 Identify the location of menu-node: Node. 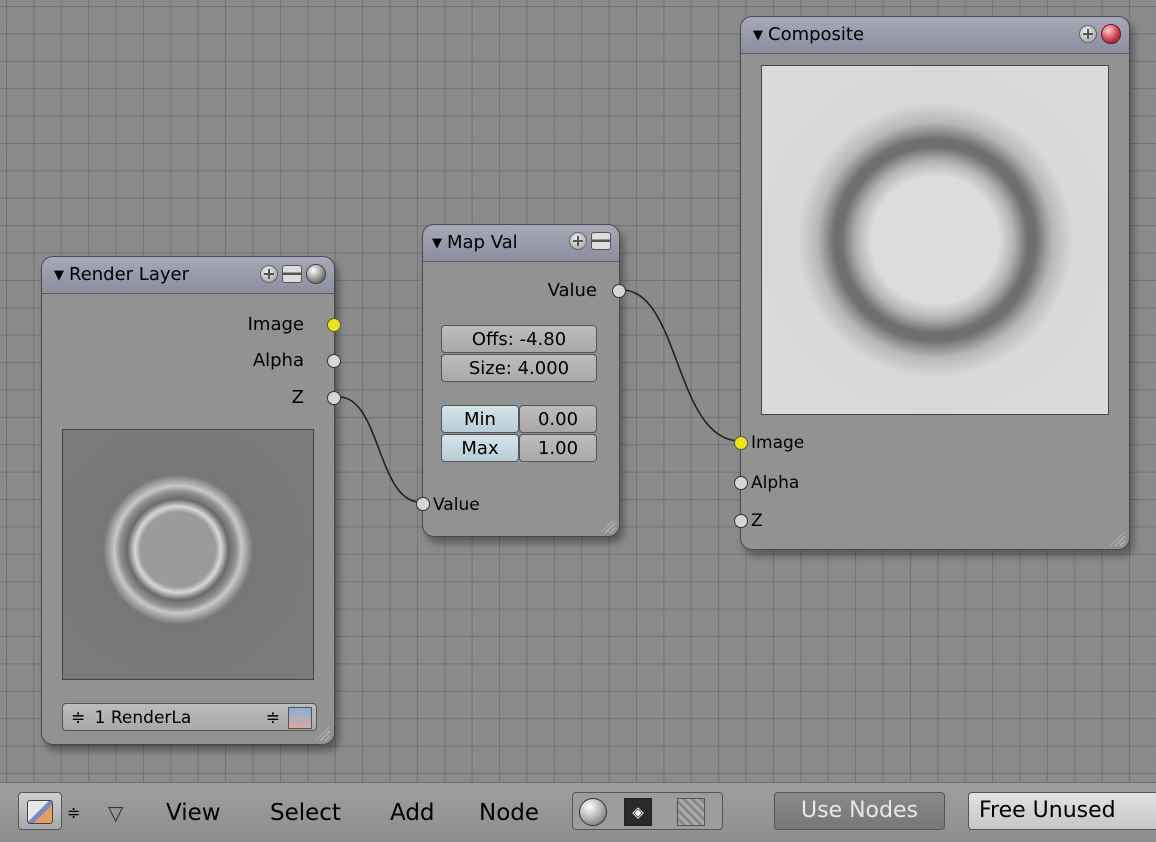
(509, 813).